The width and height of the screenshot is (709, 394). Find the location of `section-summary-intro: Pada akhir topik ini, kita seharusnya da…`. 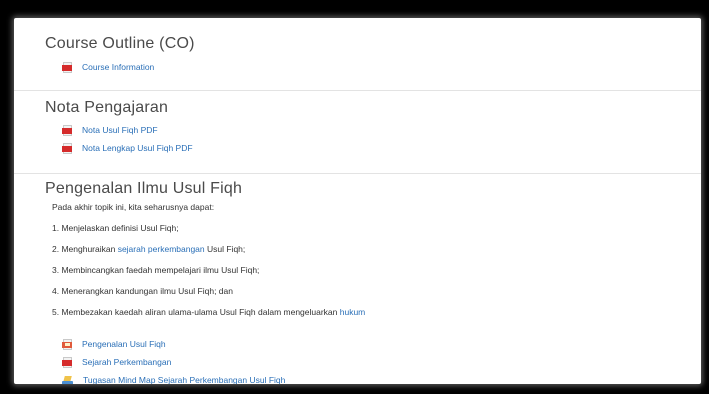

section-summary-intro: Pada akhir topik ini, kita seharusnya da… is located at coordinates (133, 207).